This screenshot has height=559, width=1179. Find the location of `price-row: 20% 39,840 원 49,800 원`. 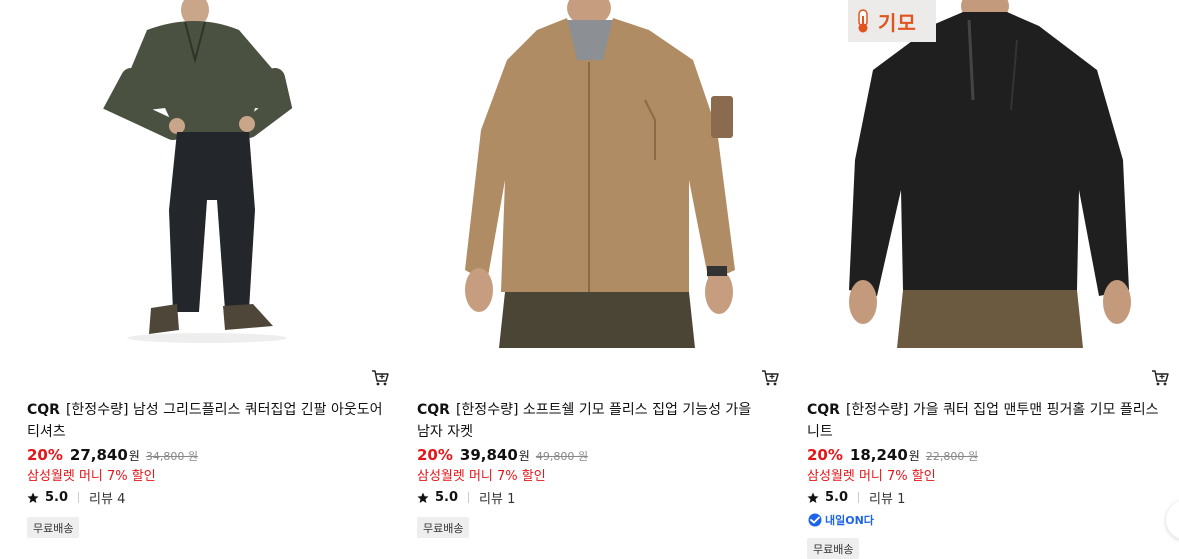

price-row: 20% 39,840 원 49,800 원 is located at coordinates (502, 455).